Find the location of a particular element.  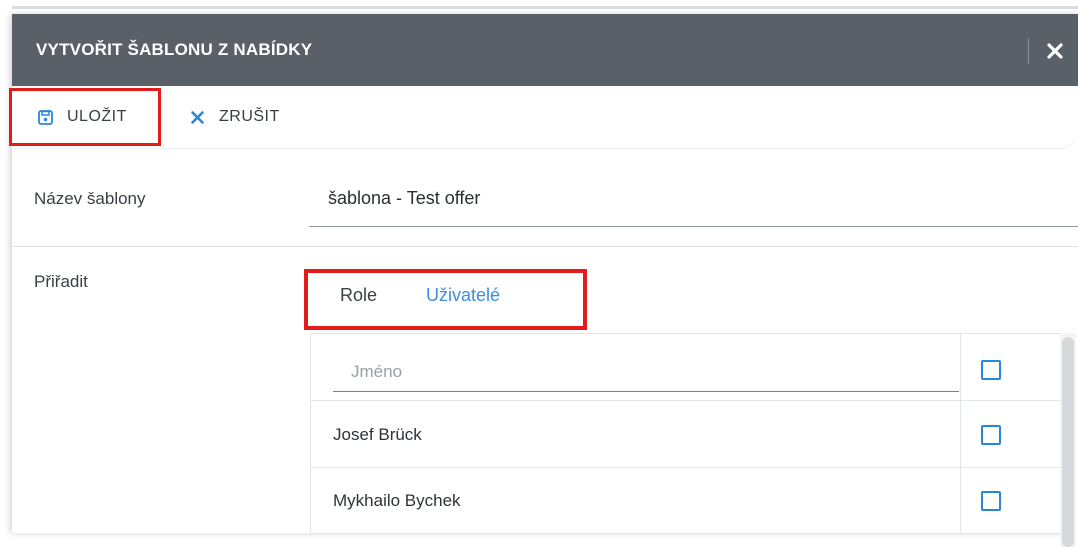

table-row: Josef Brück is located at coordinates (686, 434).